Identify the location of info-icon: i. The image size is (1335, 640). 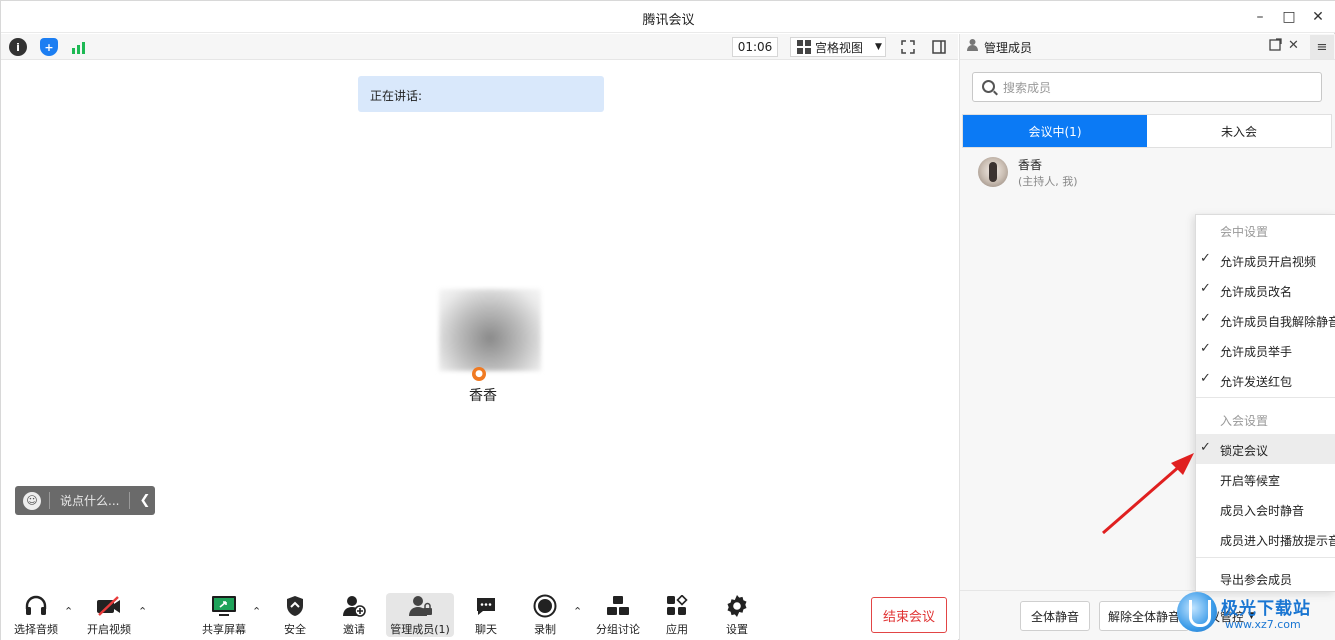
(18, 47).